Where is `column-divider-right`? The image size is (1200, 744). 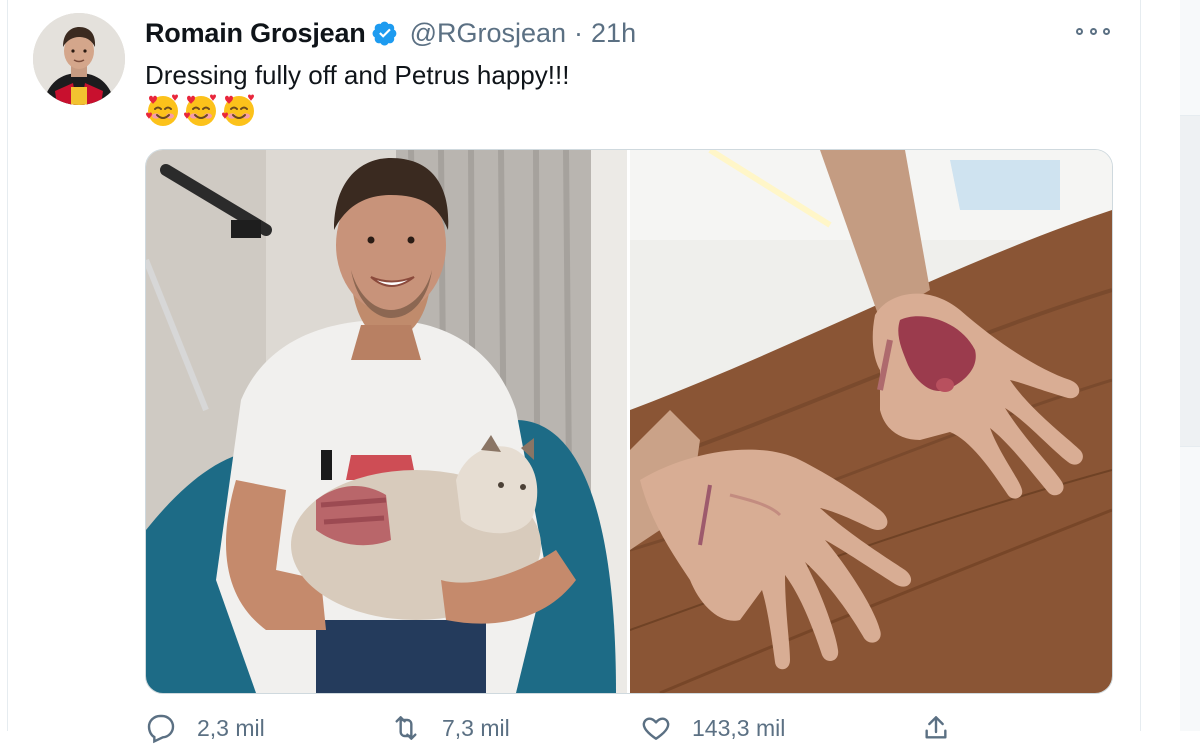 column-divider-right is located at coordinates (1140, 365).